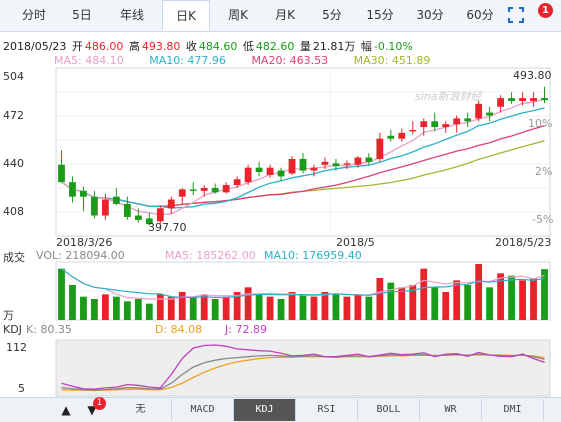 The height and width of the screenshot is (422, 561). Describe the element at coordinates (14, 257) in the screenshot. I see `volume-title: 成交` at that location.